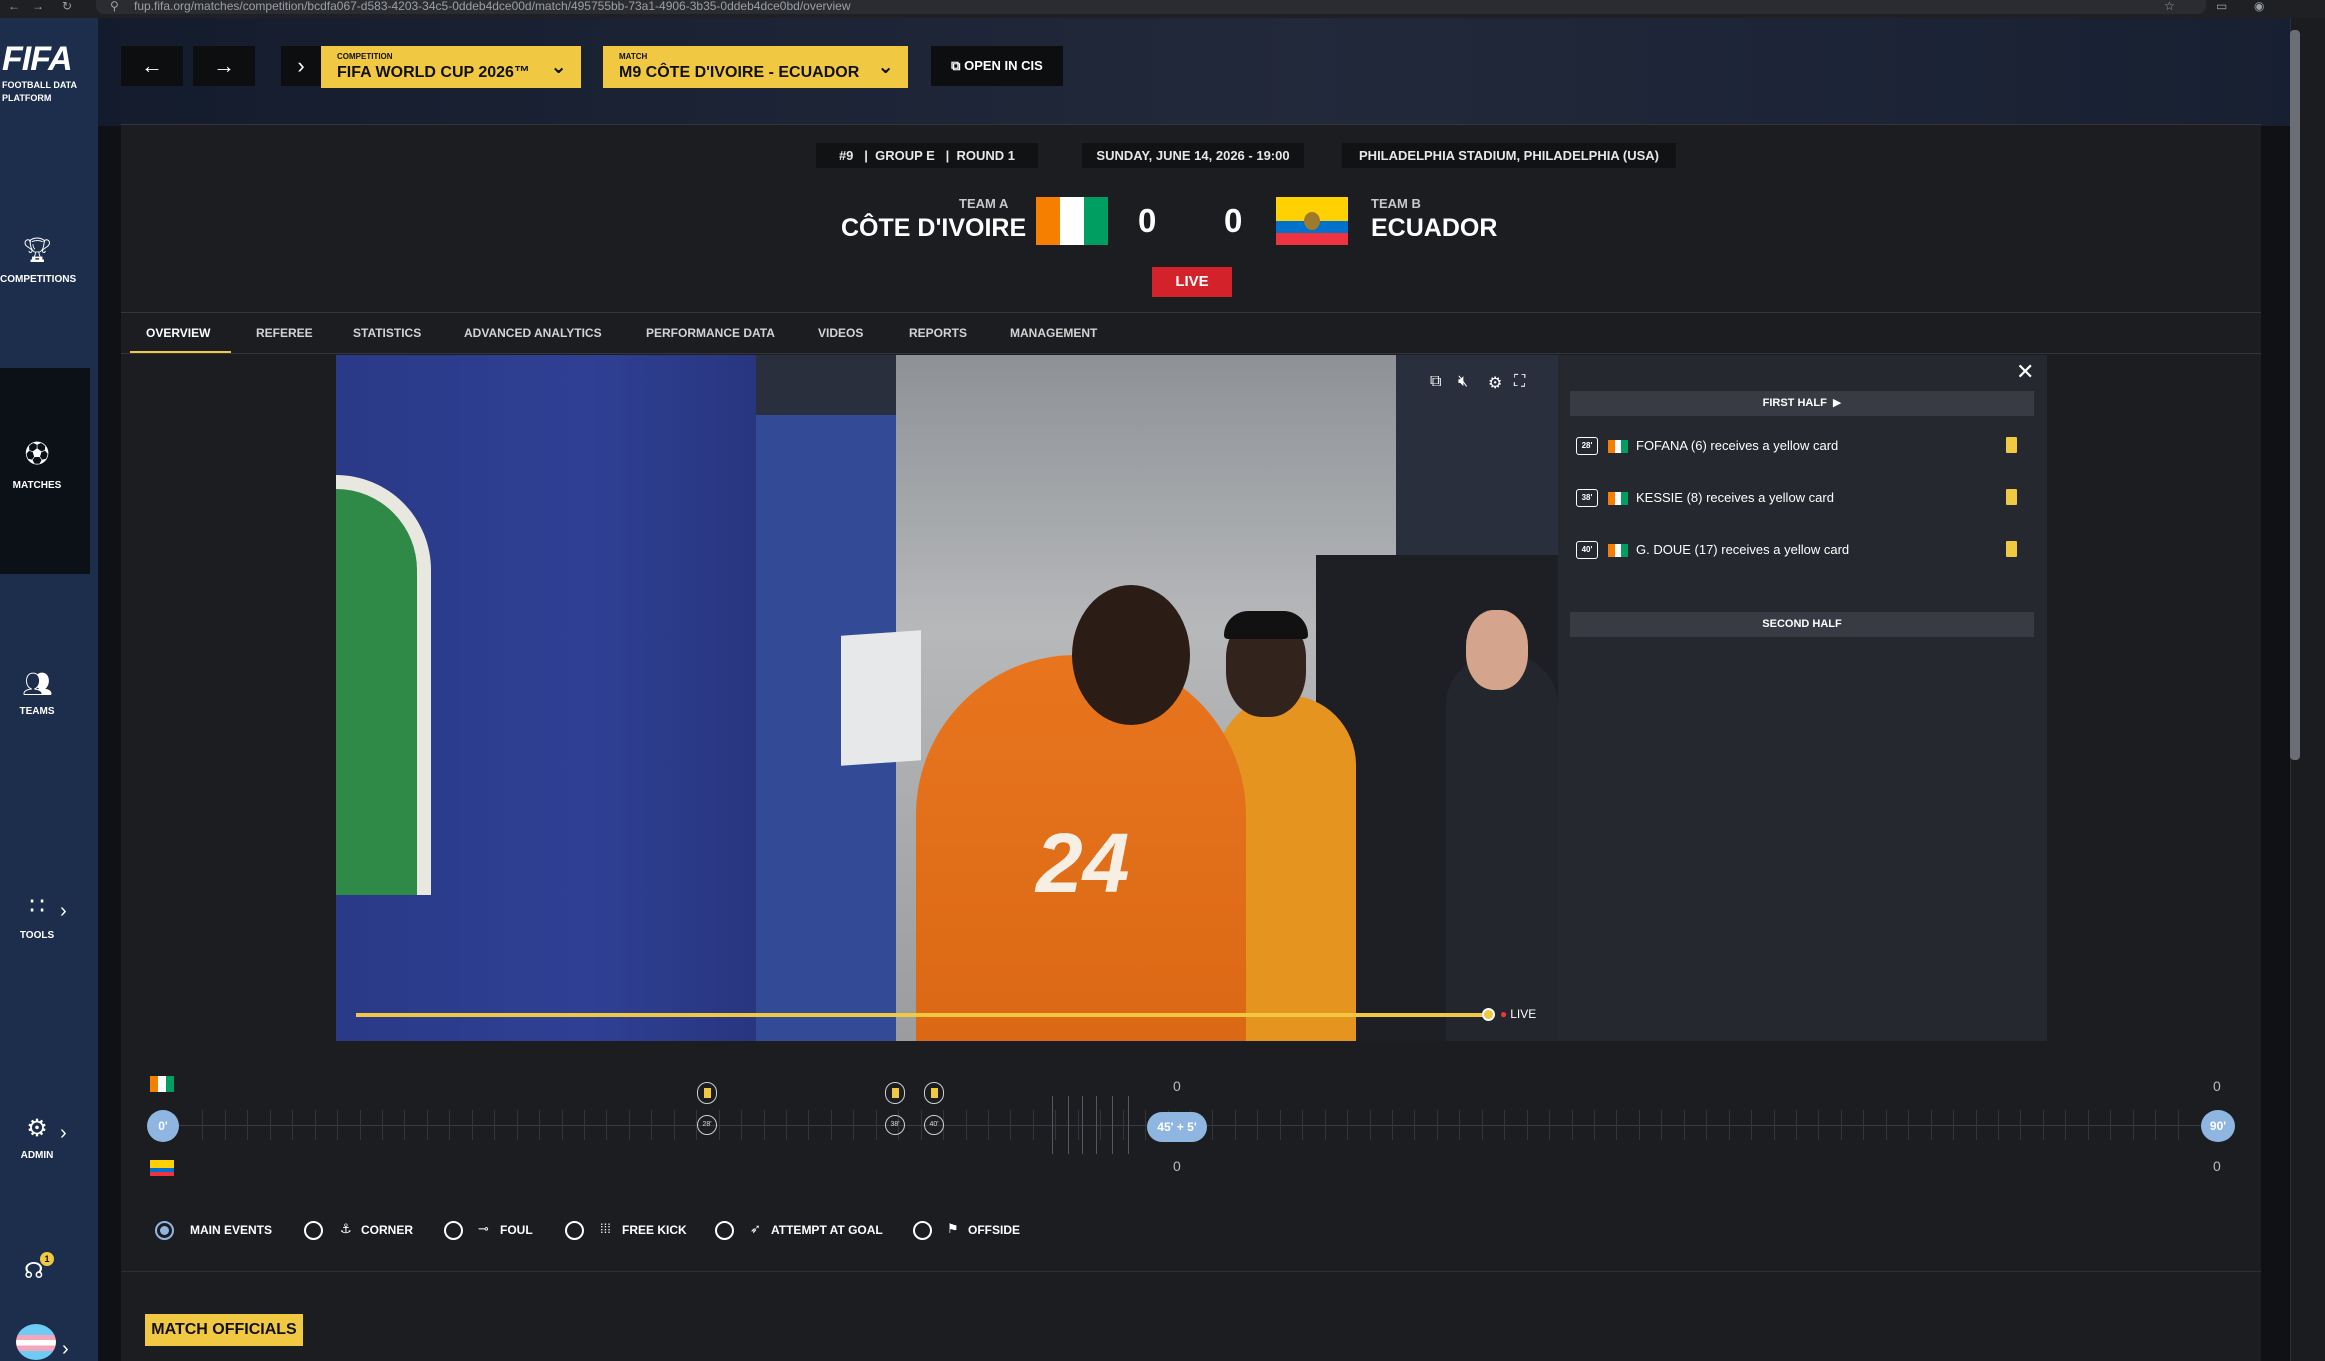  What do you see at coordinates (1463, 382) in the screenshot?
I see `mute-icon: 🔇︎` at bounding box center [1463, 382].